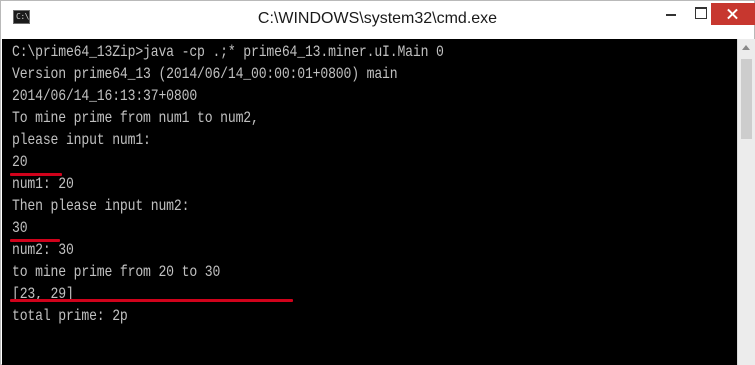  Describe the element at coordinates (43, 184) in the screenshot. I see `console-line-num1-echo: num1: 20` at that location.